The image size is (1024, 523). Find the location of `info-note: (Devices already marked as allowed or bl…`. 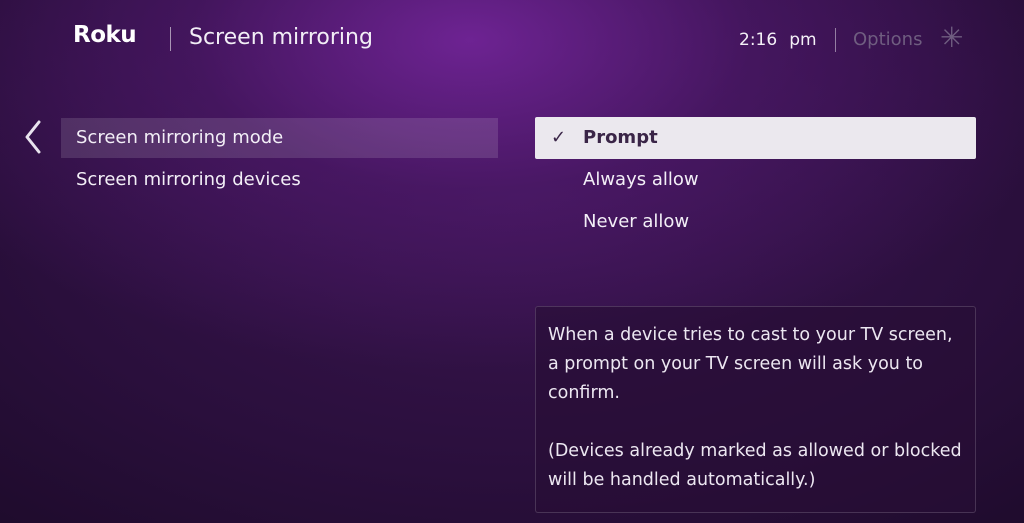

info-note: (Devices already marked as allowed or bl… is located at coordinates (755, 465).